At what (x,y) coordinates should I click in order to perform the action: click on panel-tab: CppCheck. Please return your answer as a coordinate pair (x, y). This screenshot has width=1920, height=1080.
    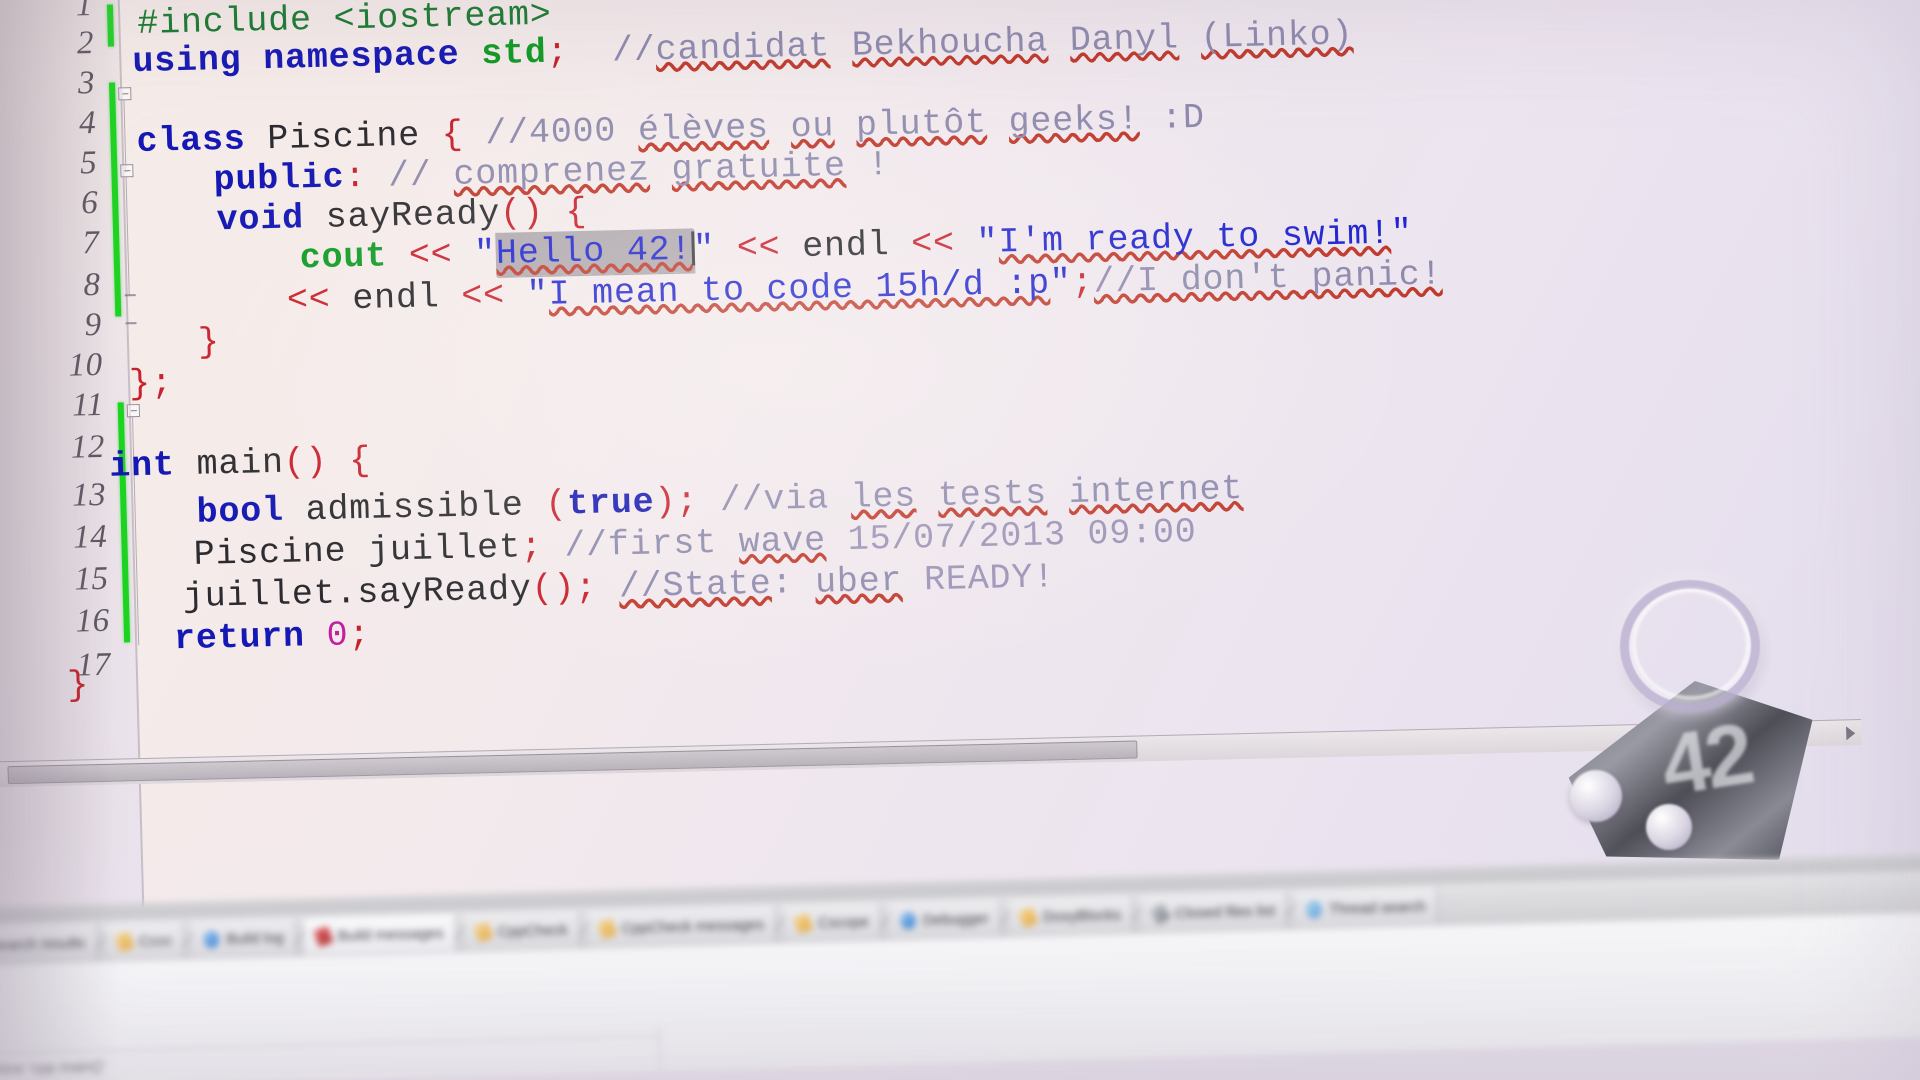
    Looking at the image, I should click on (522, 931).